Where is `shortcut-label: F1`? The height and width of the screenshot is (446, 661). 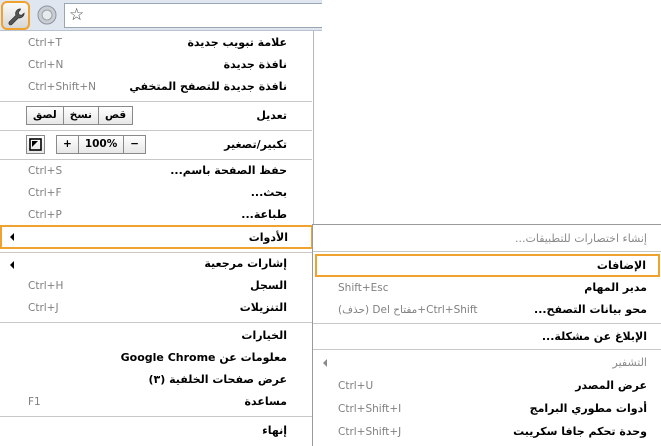
shortcut-label: F1 is located at coordinates (34, 402).